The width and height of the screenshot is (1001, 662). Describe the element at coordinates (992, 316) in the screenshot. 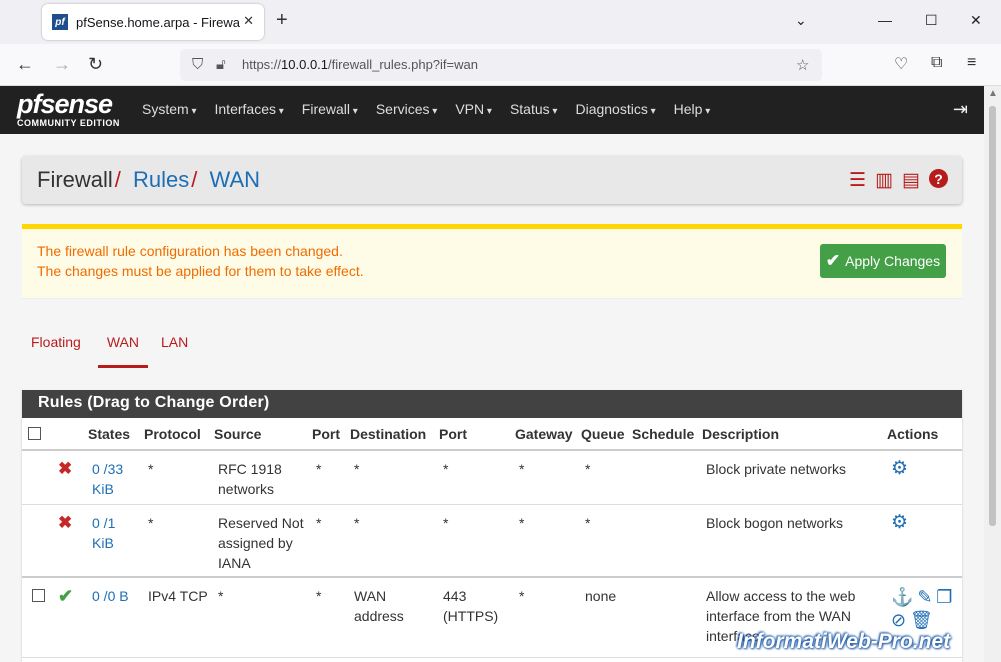

I see `scrollbar-thumb` at that location.